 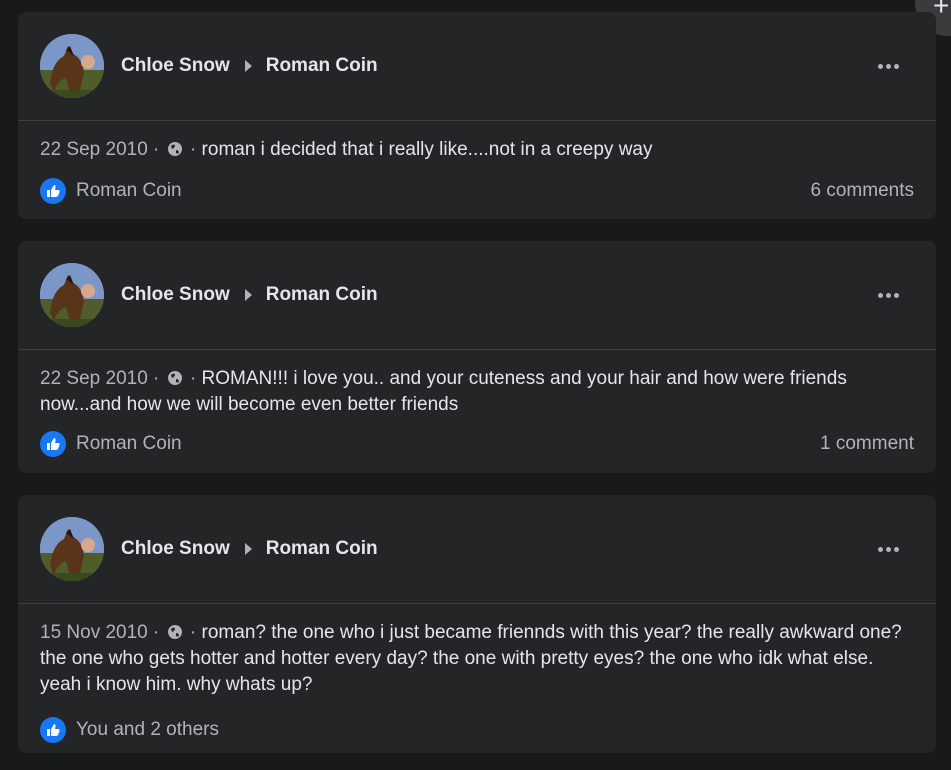 What do you see at coordinates (477, 730) in the screenshot?
I see `post-footer: You and 2 others` at bounding box center [477, 730].